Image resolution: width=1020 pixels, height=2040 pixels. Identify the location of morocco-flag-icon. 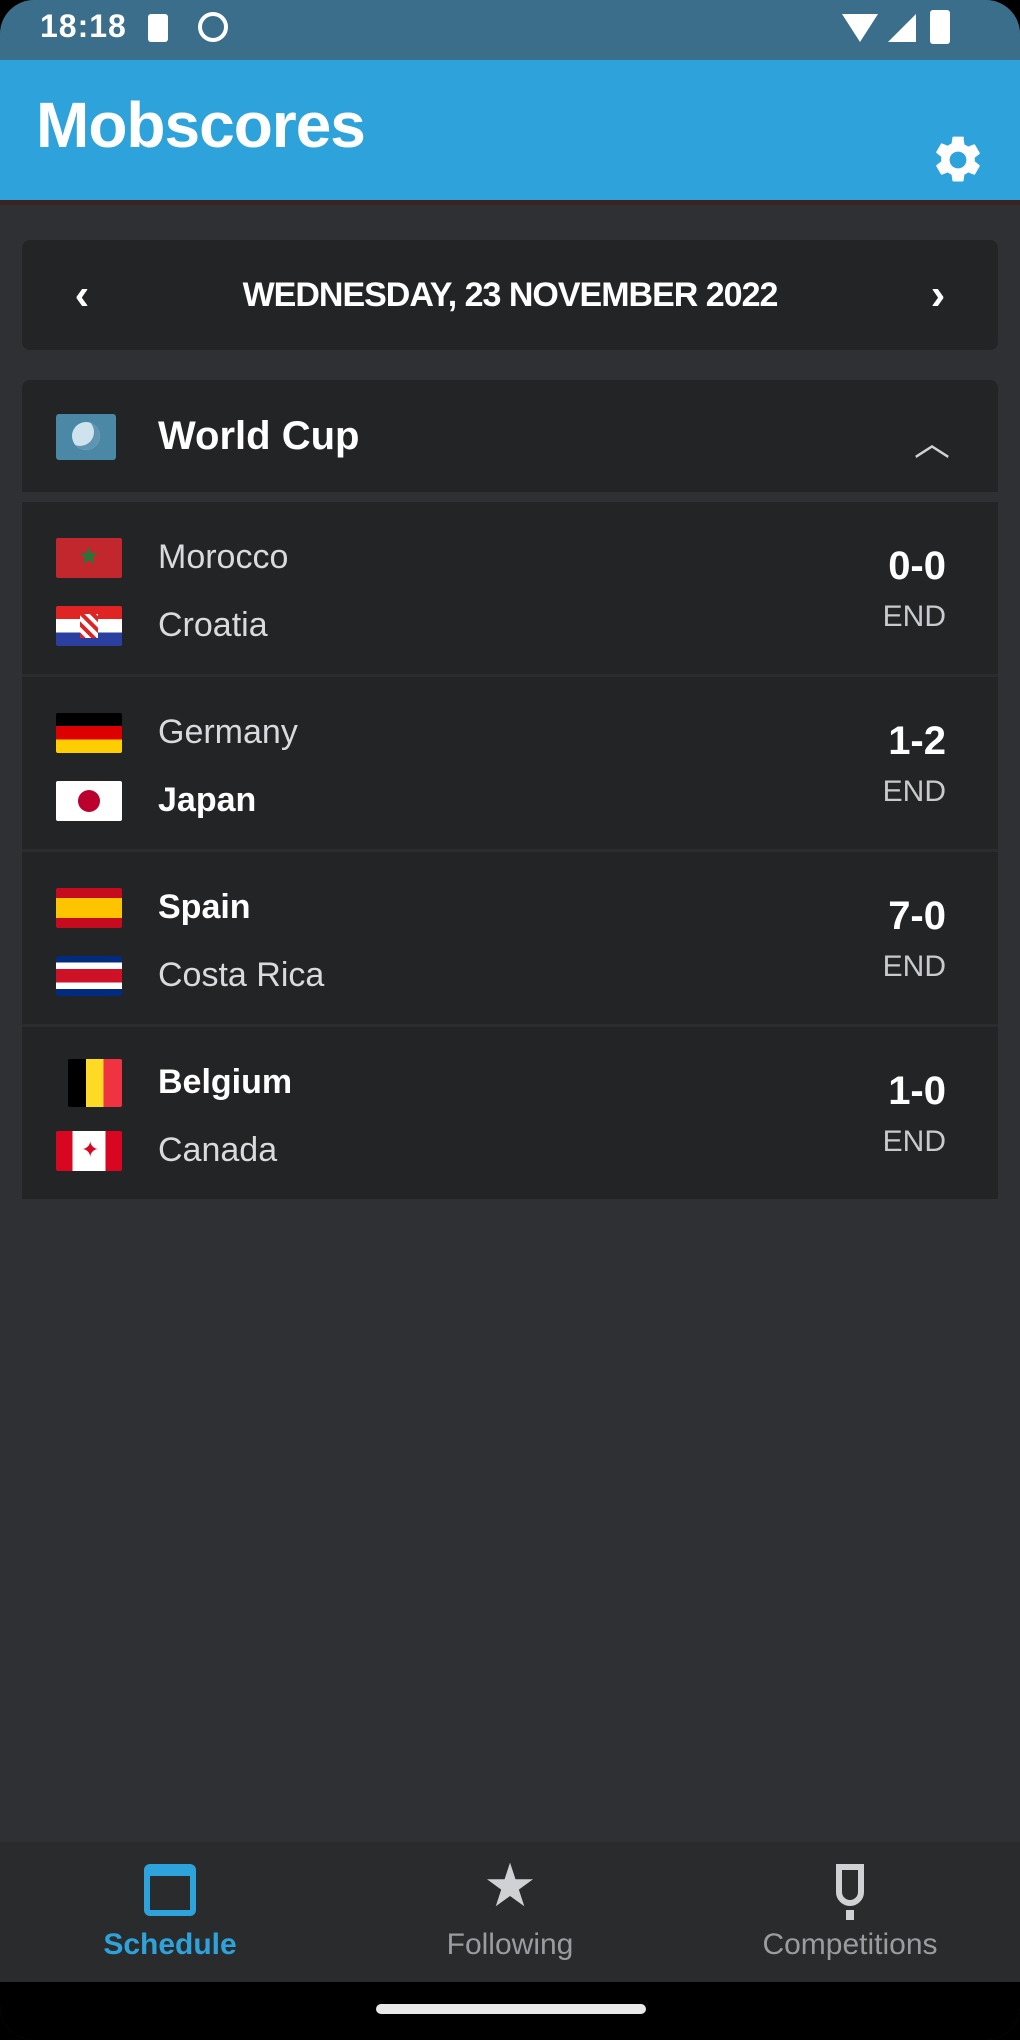
(89, 558).